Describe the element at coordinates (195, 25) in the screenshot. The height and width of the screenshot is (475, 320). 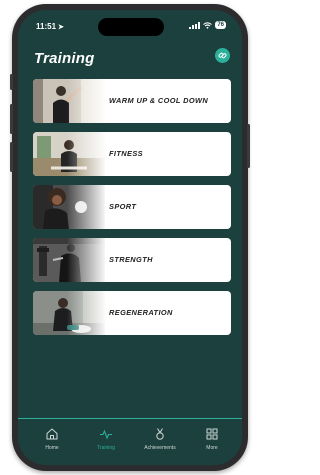
I see `cellular-signal-icon` at that location.